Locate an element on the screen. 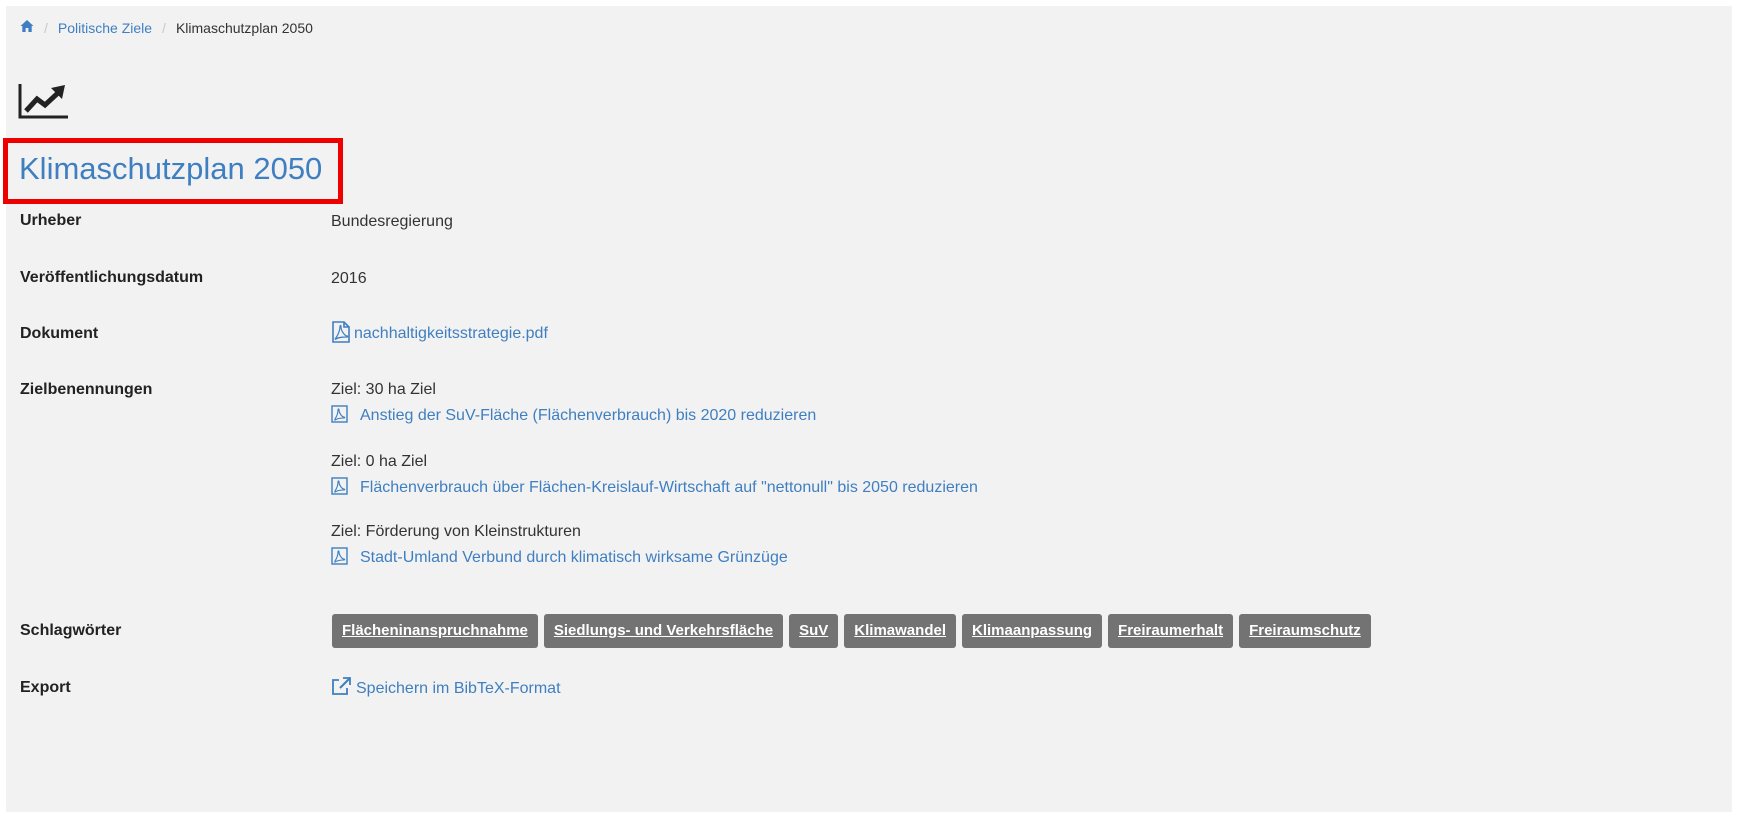  tag: Siedlungs- und Verkehrsfläche is located at coordinates (663, 631).